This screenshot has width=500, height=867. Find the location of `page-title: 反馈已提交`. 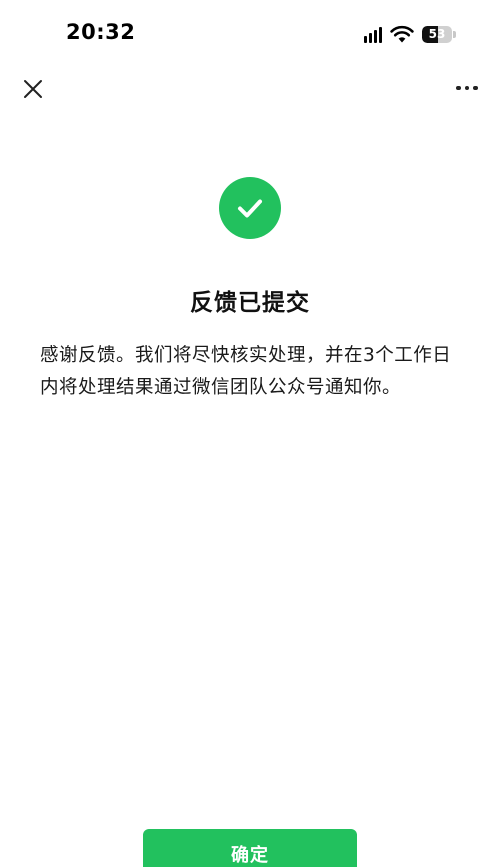

page-title: 反馈已提交 is located at coordinates (250, 303).